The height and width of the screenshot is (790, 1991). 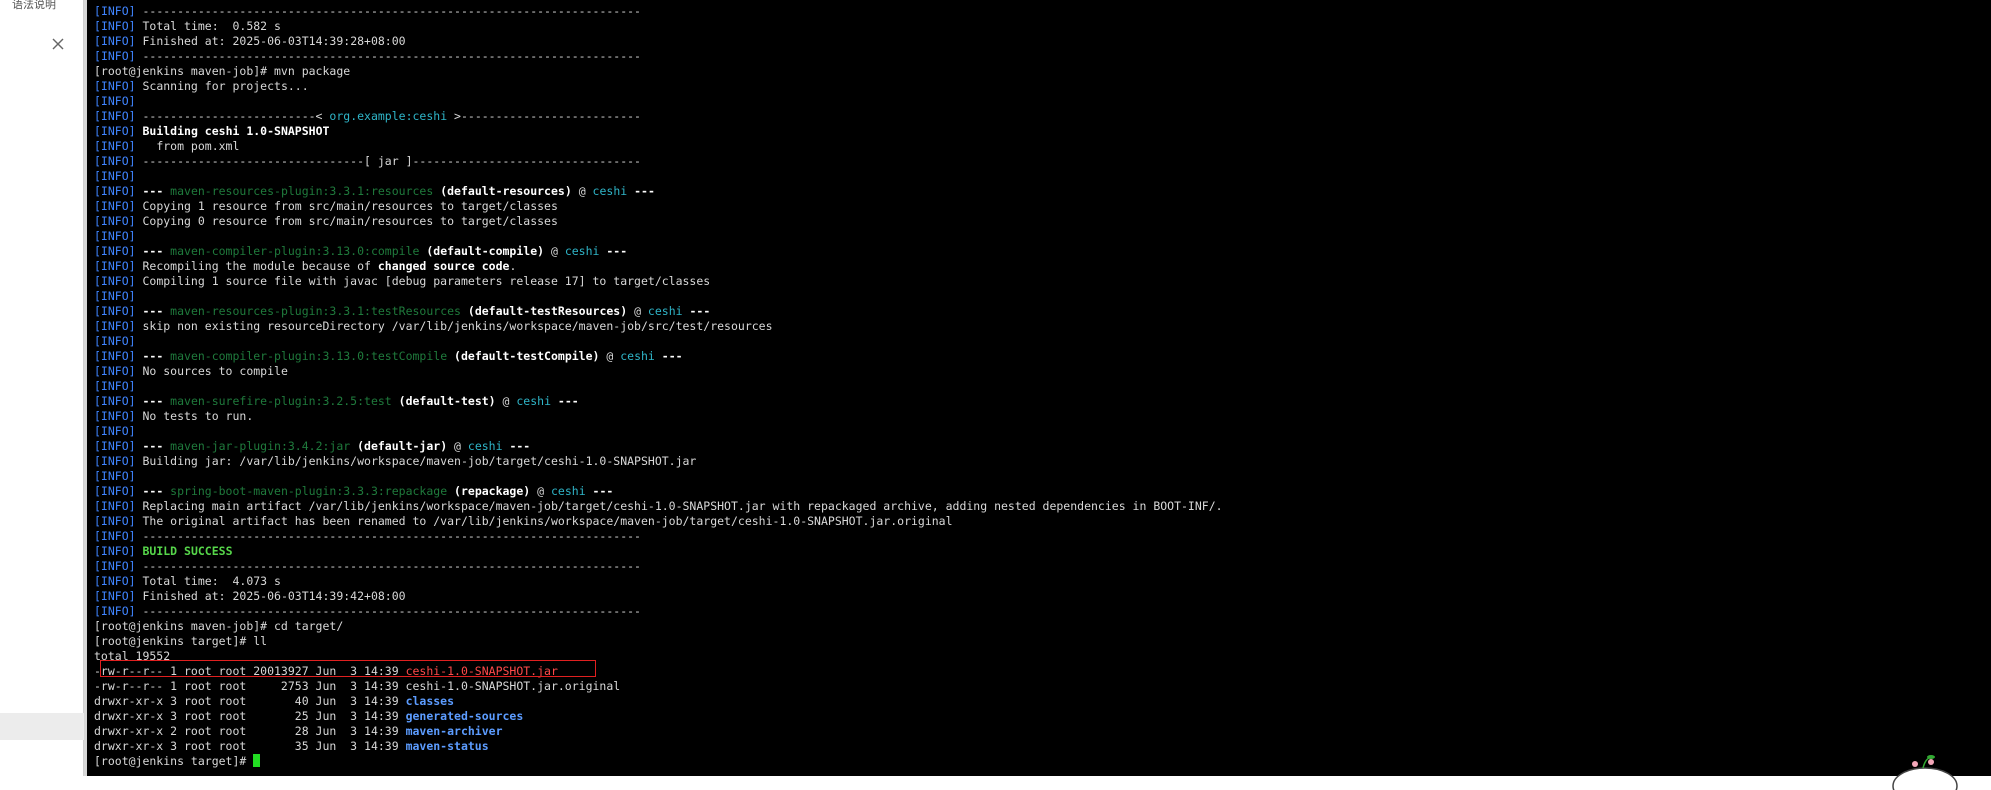 What do you see at coordinates (348, 668) in the screenshot?
I see `jar-highlight-box` at bounding box center [348, 668].